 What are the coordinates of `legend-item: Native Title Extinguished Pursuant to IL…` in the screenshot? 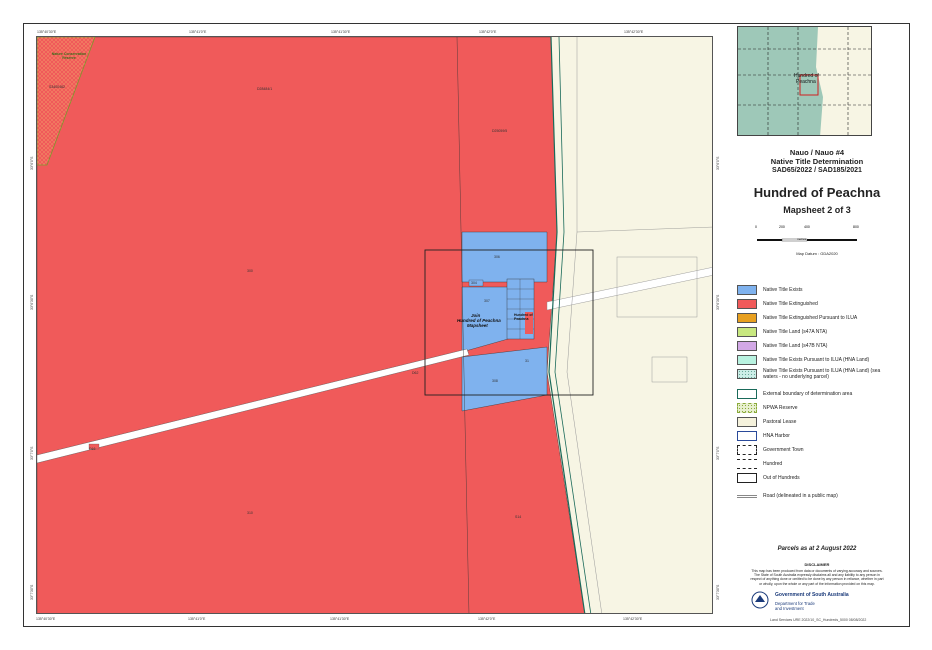 It's located at (817, 318).